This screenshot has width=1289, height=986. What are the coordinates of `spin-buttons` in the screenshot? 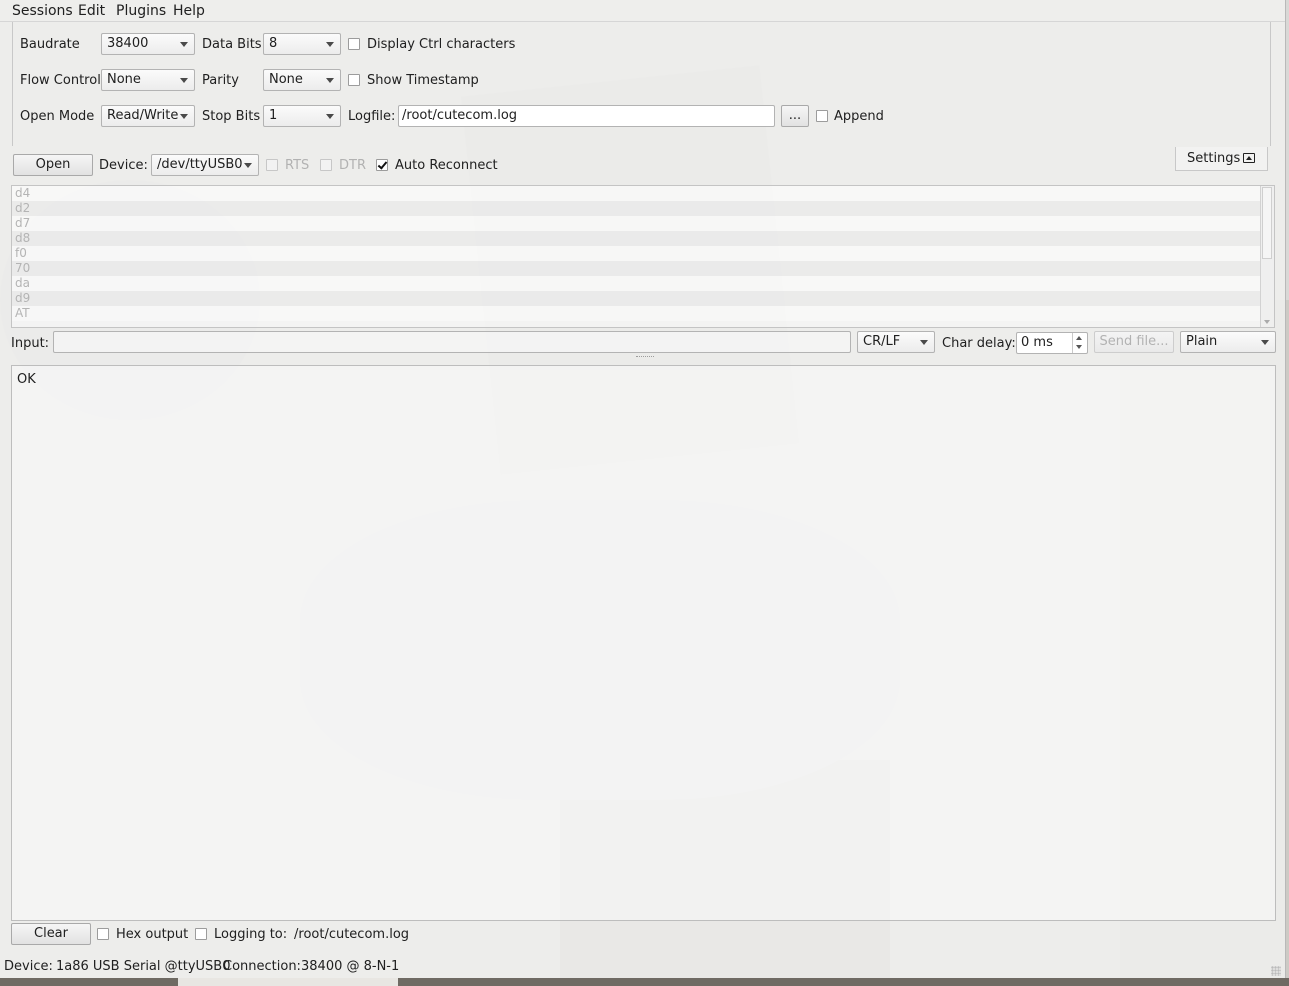 It's located at (1079, 343).